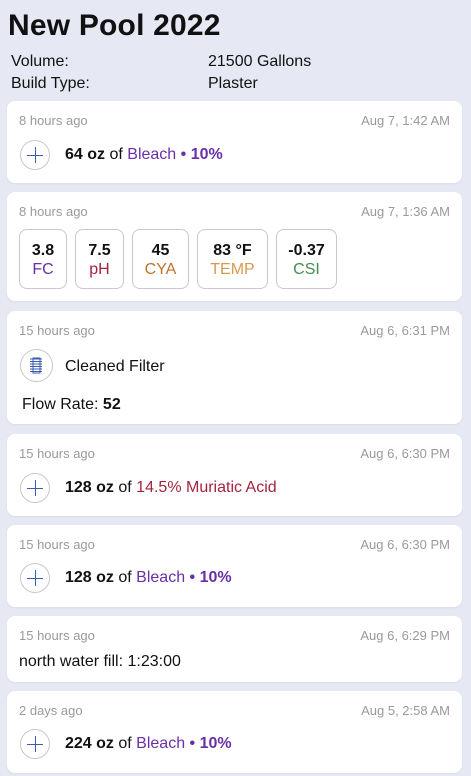  What do you see at coordinates (405, 710) in the screenshot?
I see `timestamp: Aug 5, 2:58 AM` at bounding box center [405, 710].